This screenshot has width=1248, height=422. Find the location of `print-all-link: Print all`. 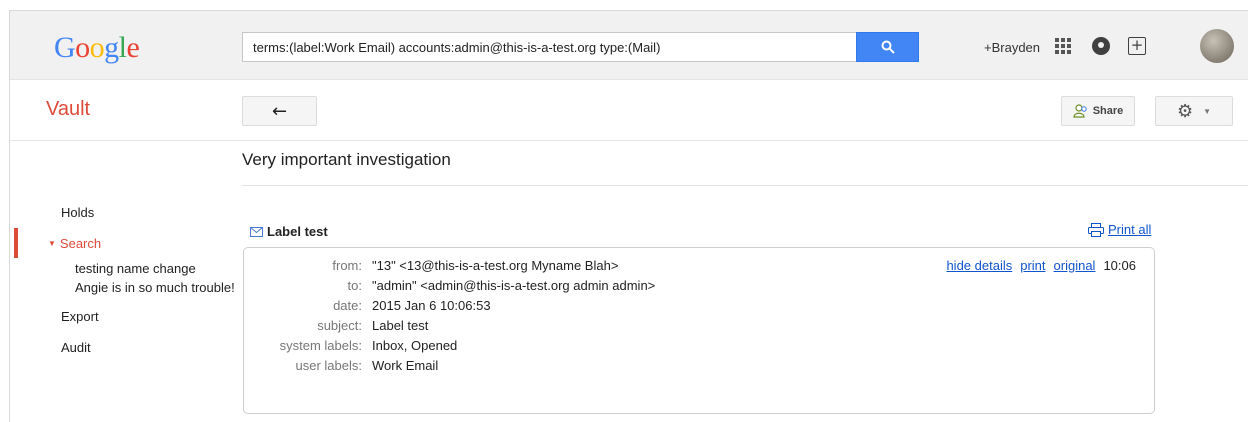

print-all-link: Print all is located at coordinates (1119, 229).